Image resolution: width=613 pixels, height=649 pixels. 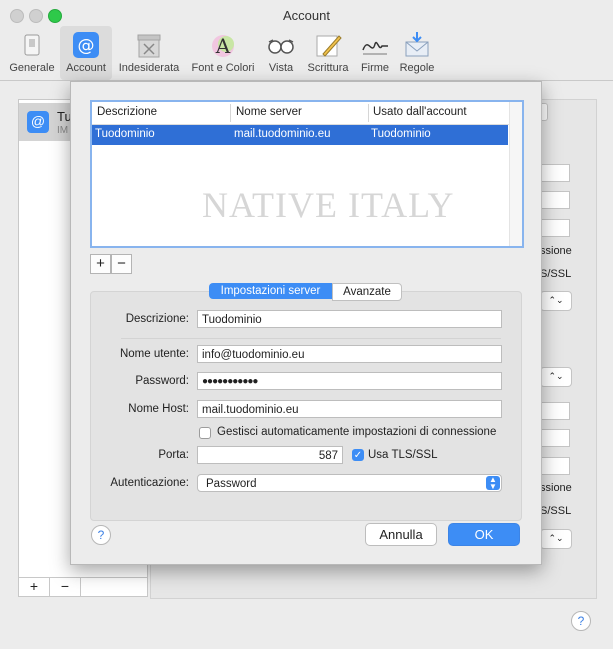 I want to click on tab-account: @ Account, so click(x=86, y=53).